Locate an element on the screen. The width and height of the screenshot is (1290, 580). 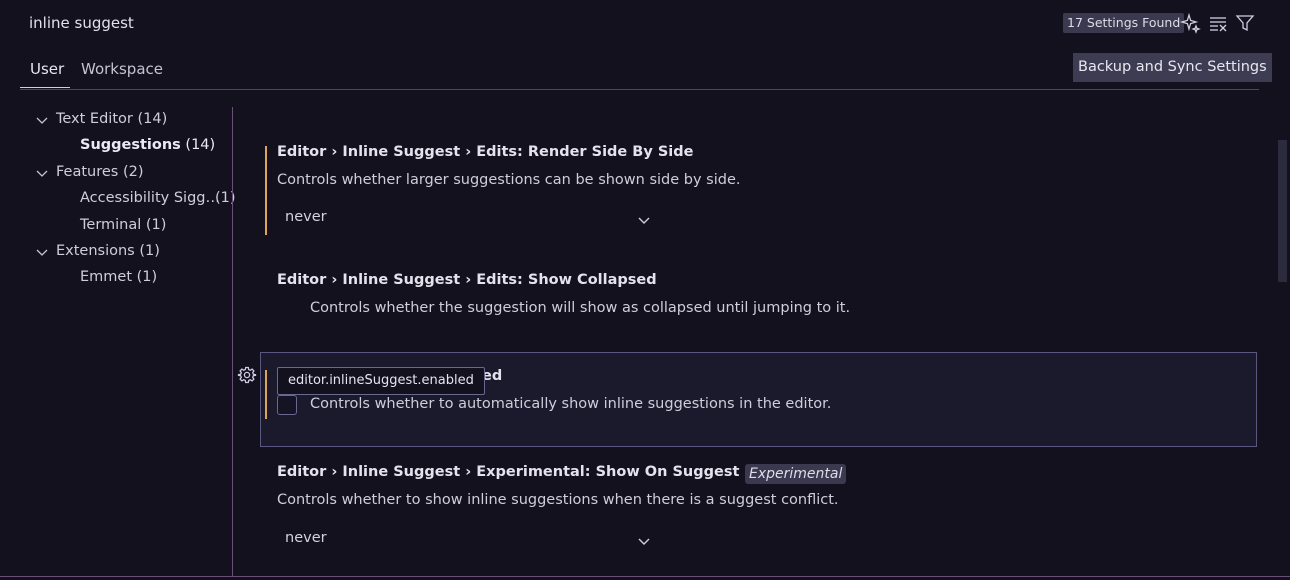
bottom-divider is located at coordinates (645, 576).